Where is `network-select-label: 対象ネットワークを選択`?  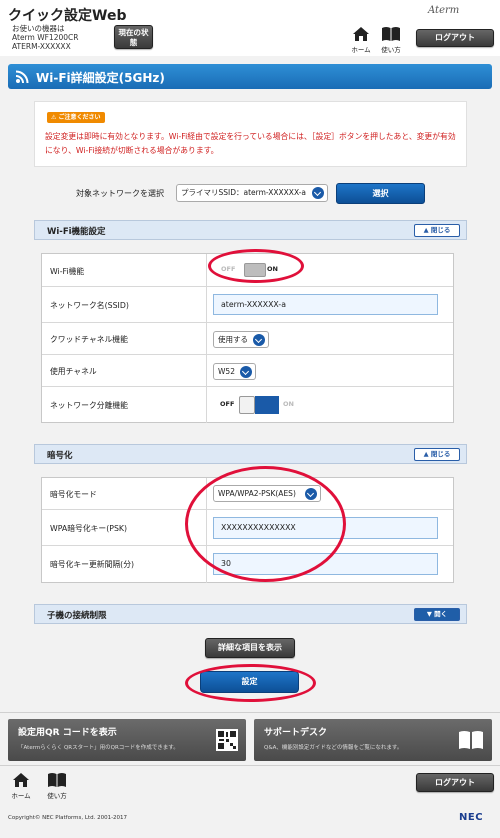
network-select-label: 対象ネットワークを選択 is located at coordinates (120, 193).